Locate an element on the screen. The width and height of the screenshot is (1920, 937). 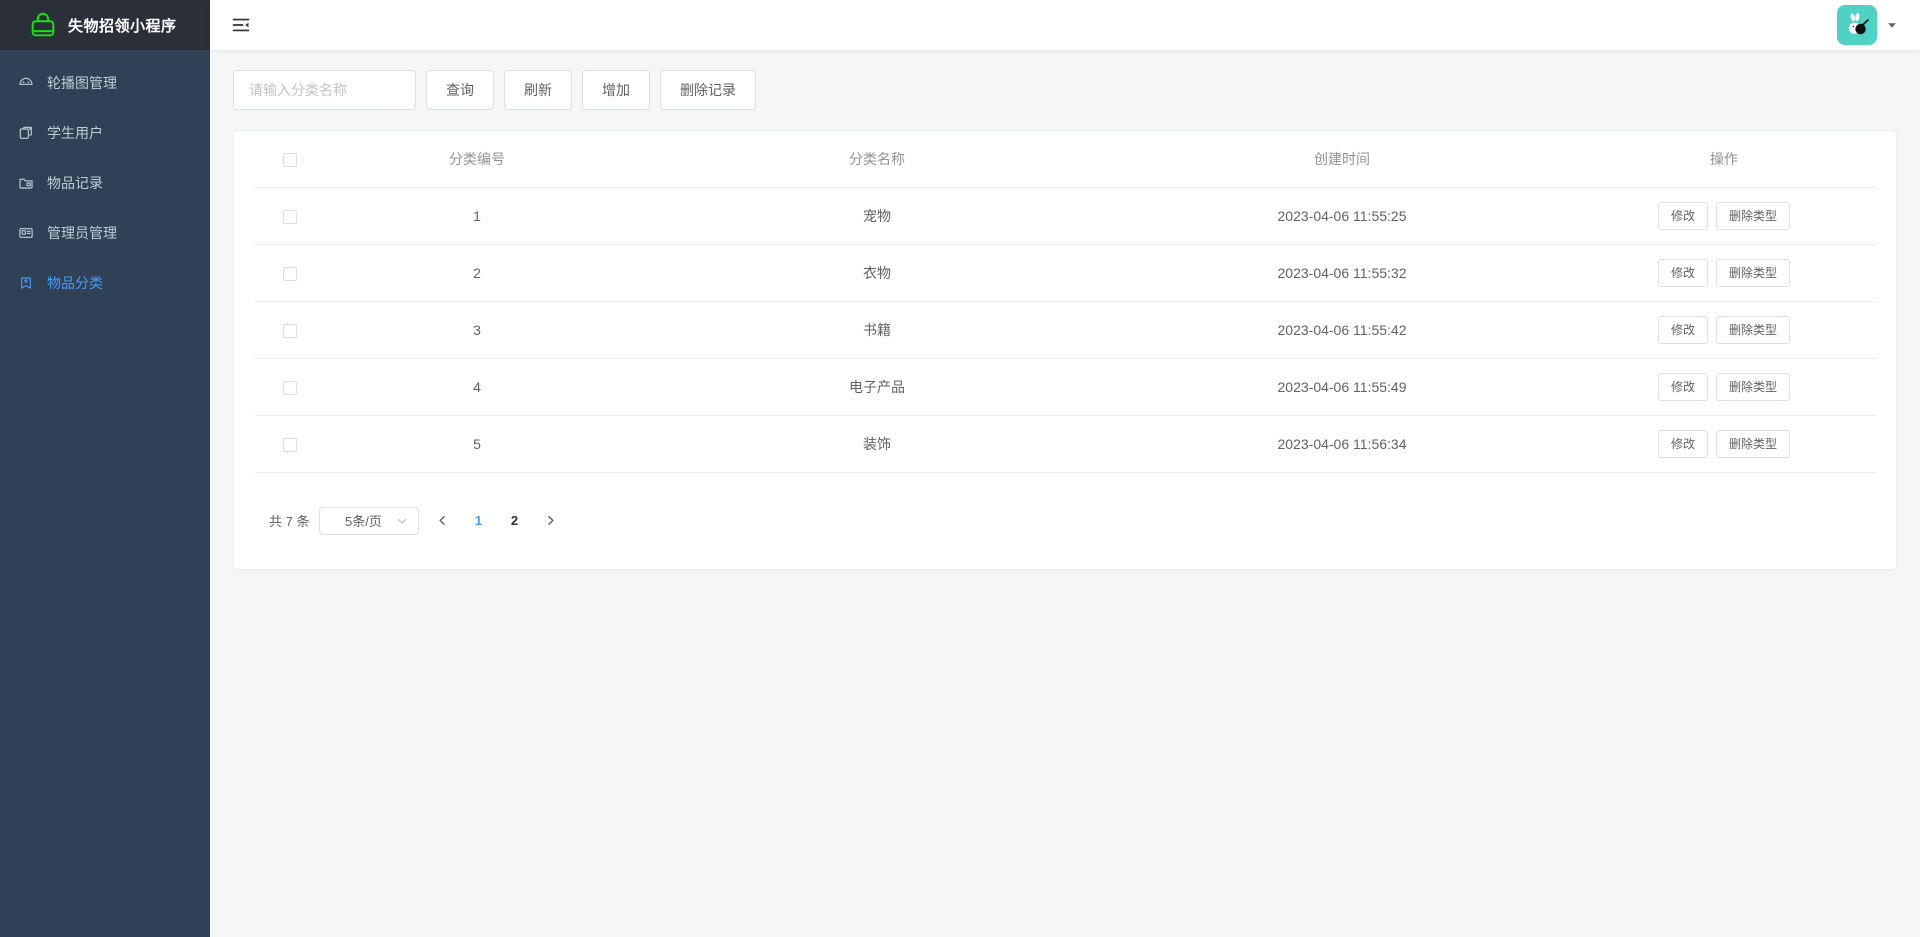
table-row: 1 宠物 2023-04-06 11:55:25 修改 删除类型 is located at coordinates (1065, 216).